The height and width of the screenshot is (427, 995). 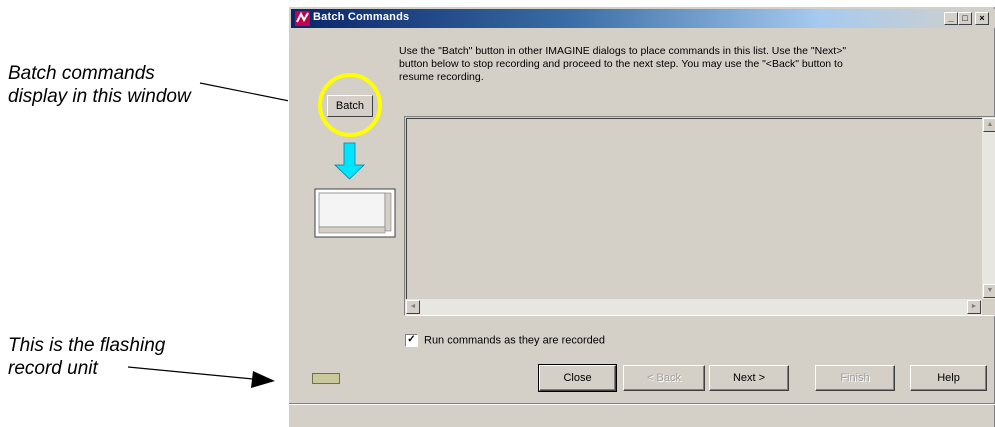 What do you see at coordinates (577, 378) in the screenshot?
I see `close-button: Close` at bounding box center [577, 378].